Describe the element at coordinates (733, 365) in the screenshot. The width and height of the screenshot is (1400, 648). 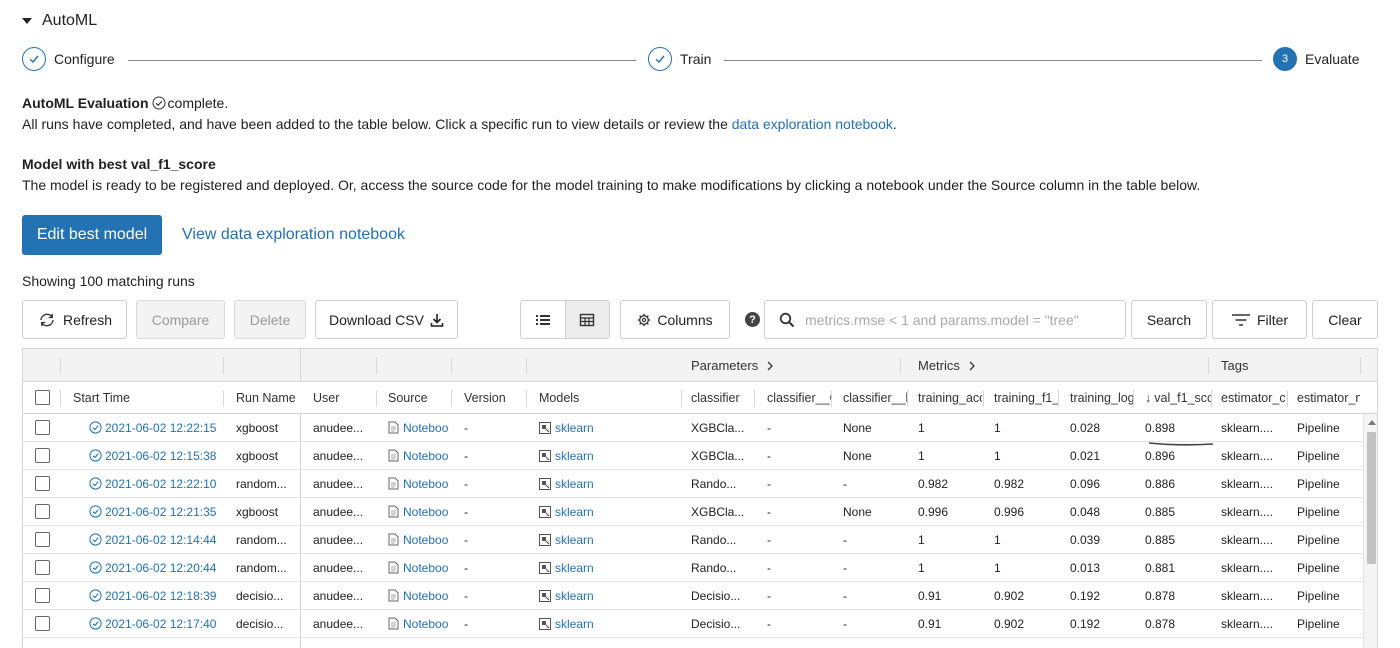
I see `parameters-group: Parameters` at that location.